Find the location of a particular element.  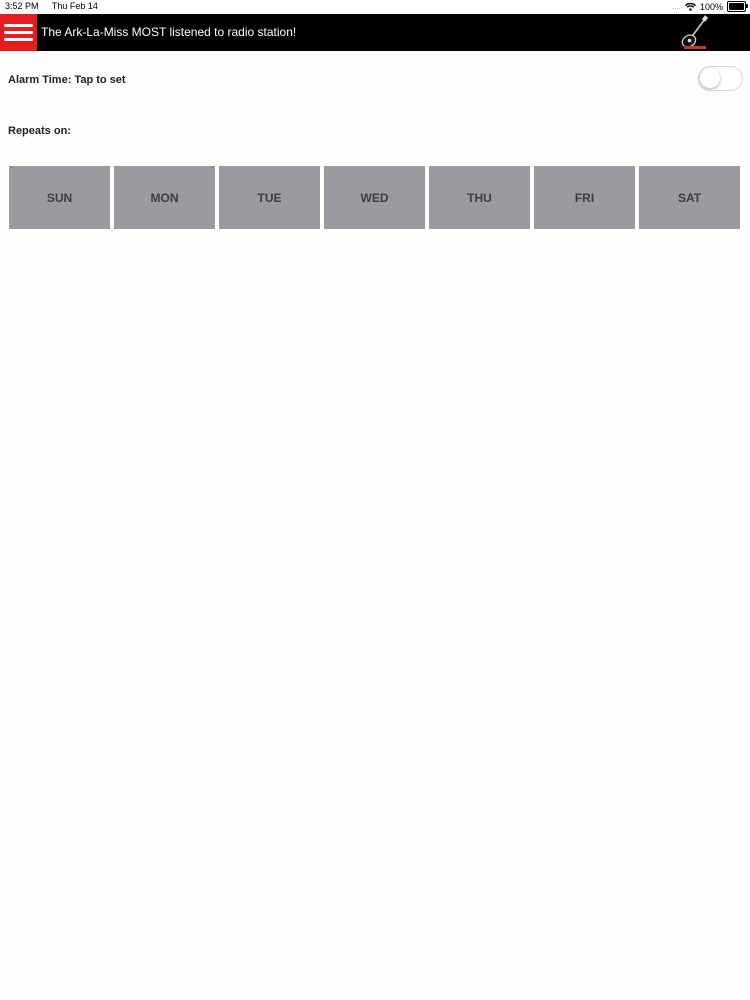

status-date: Thu Feb 14 is located at coordinates (74, 6).